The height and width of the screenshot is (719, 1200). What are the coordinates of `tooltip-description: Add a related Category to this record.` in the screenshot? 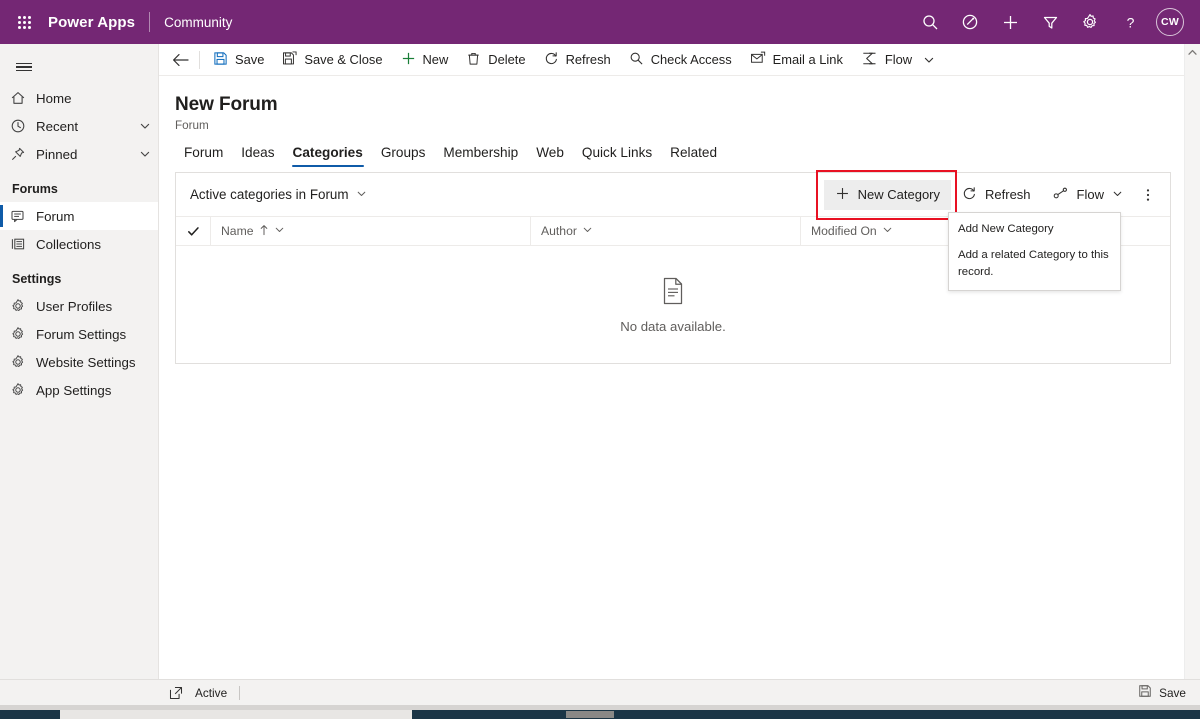 It's located at (1033, 264).